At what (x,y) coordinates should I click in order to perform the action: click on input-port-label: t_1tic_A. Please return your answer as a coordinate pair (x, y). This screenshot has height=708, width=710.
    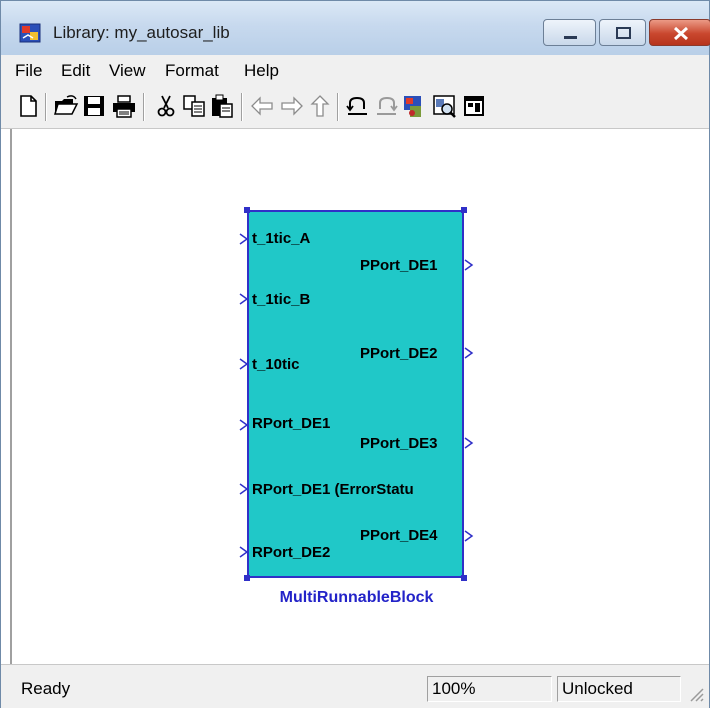
    Looking at the image, I should click on (281, 238).